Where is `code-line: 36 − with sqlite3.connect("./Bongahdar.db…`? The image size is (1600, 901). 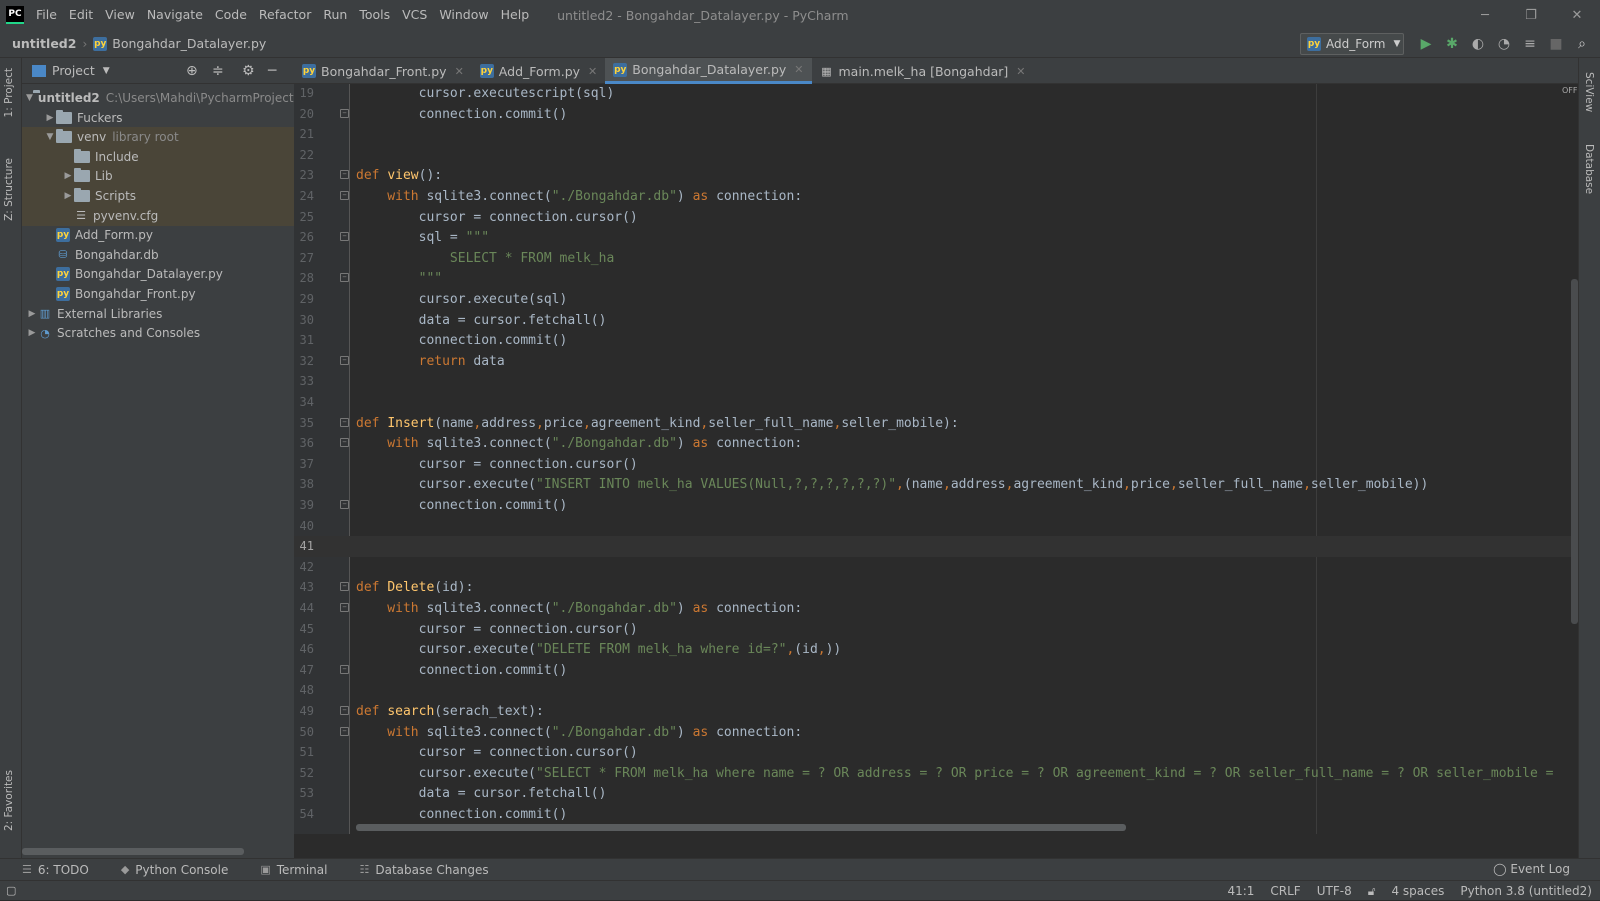 code-line: 36 − with sqlite3.connect("./Bongahdar.db… is located at coordinates (936, 443).